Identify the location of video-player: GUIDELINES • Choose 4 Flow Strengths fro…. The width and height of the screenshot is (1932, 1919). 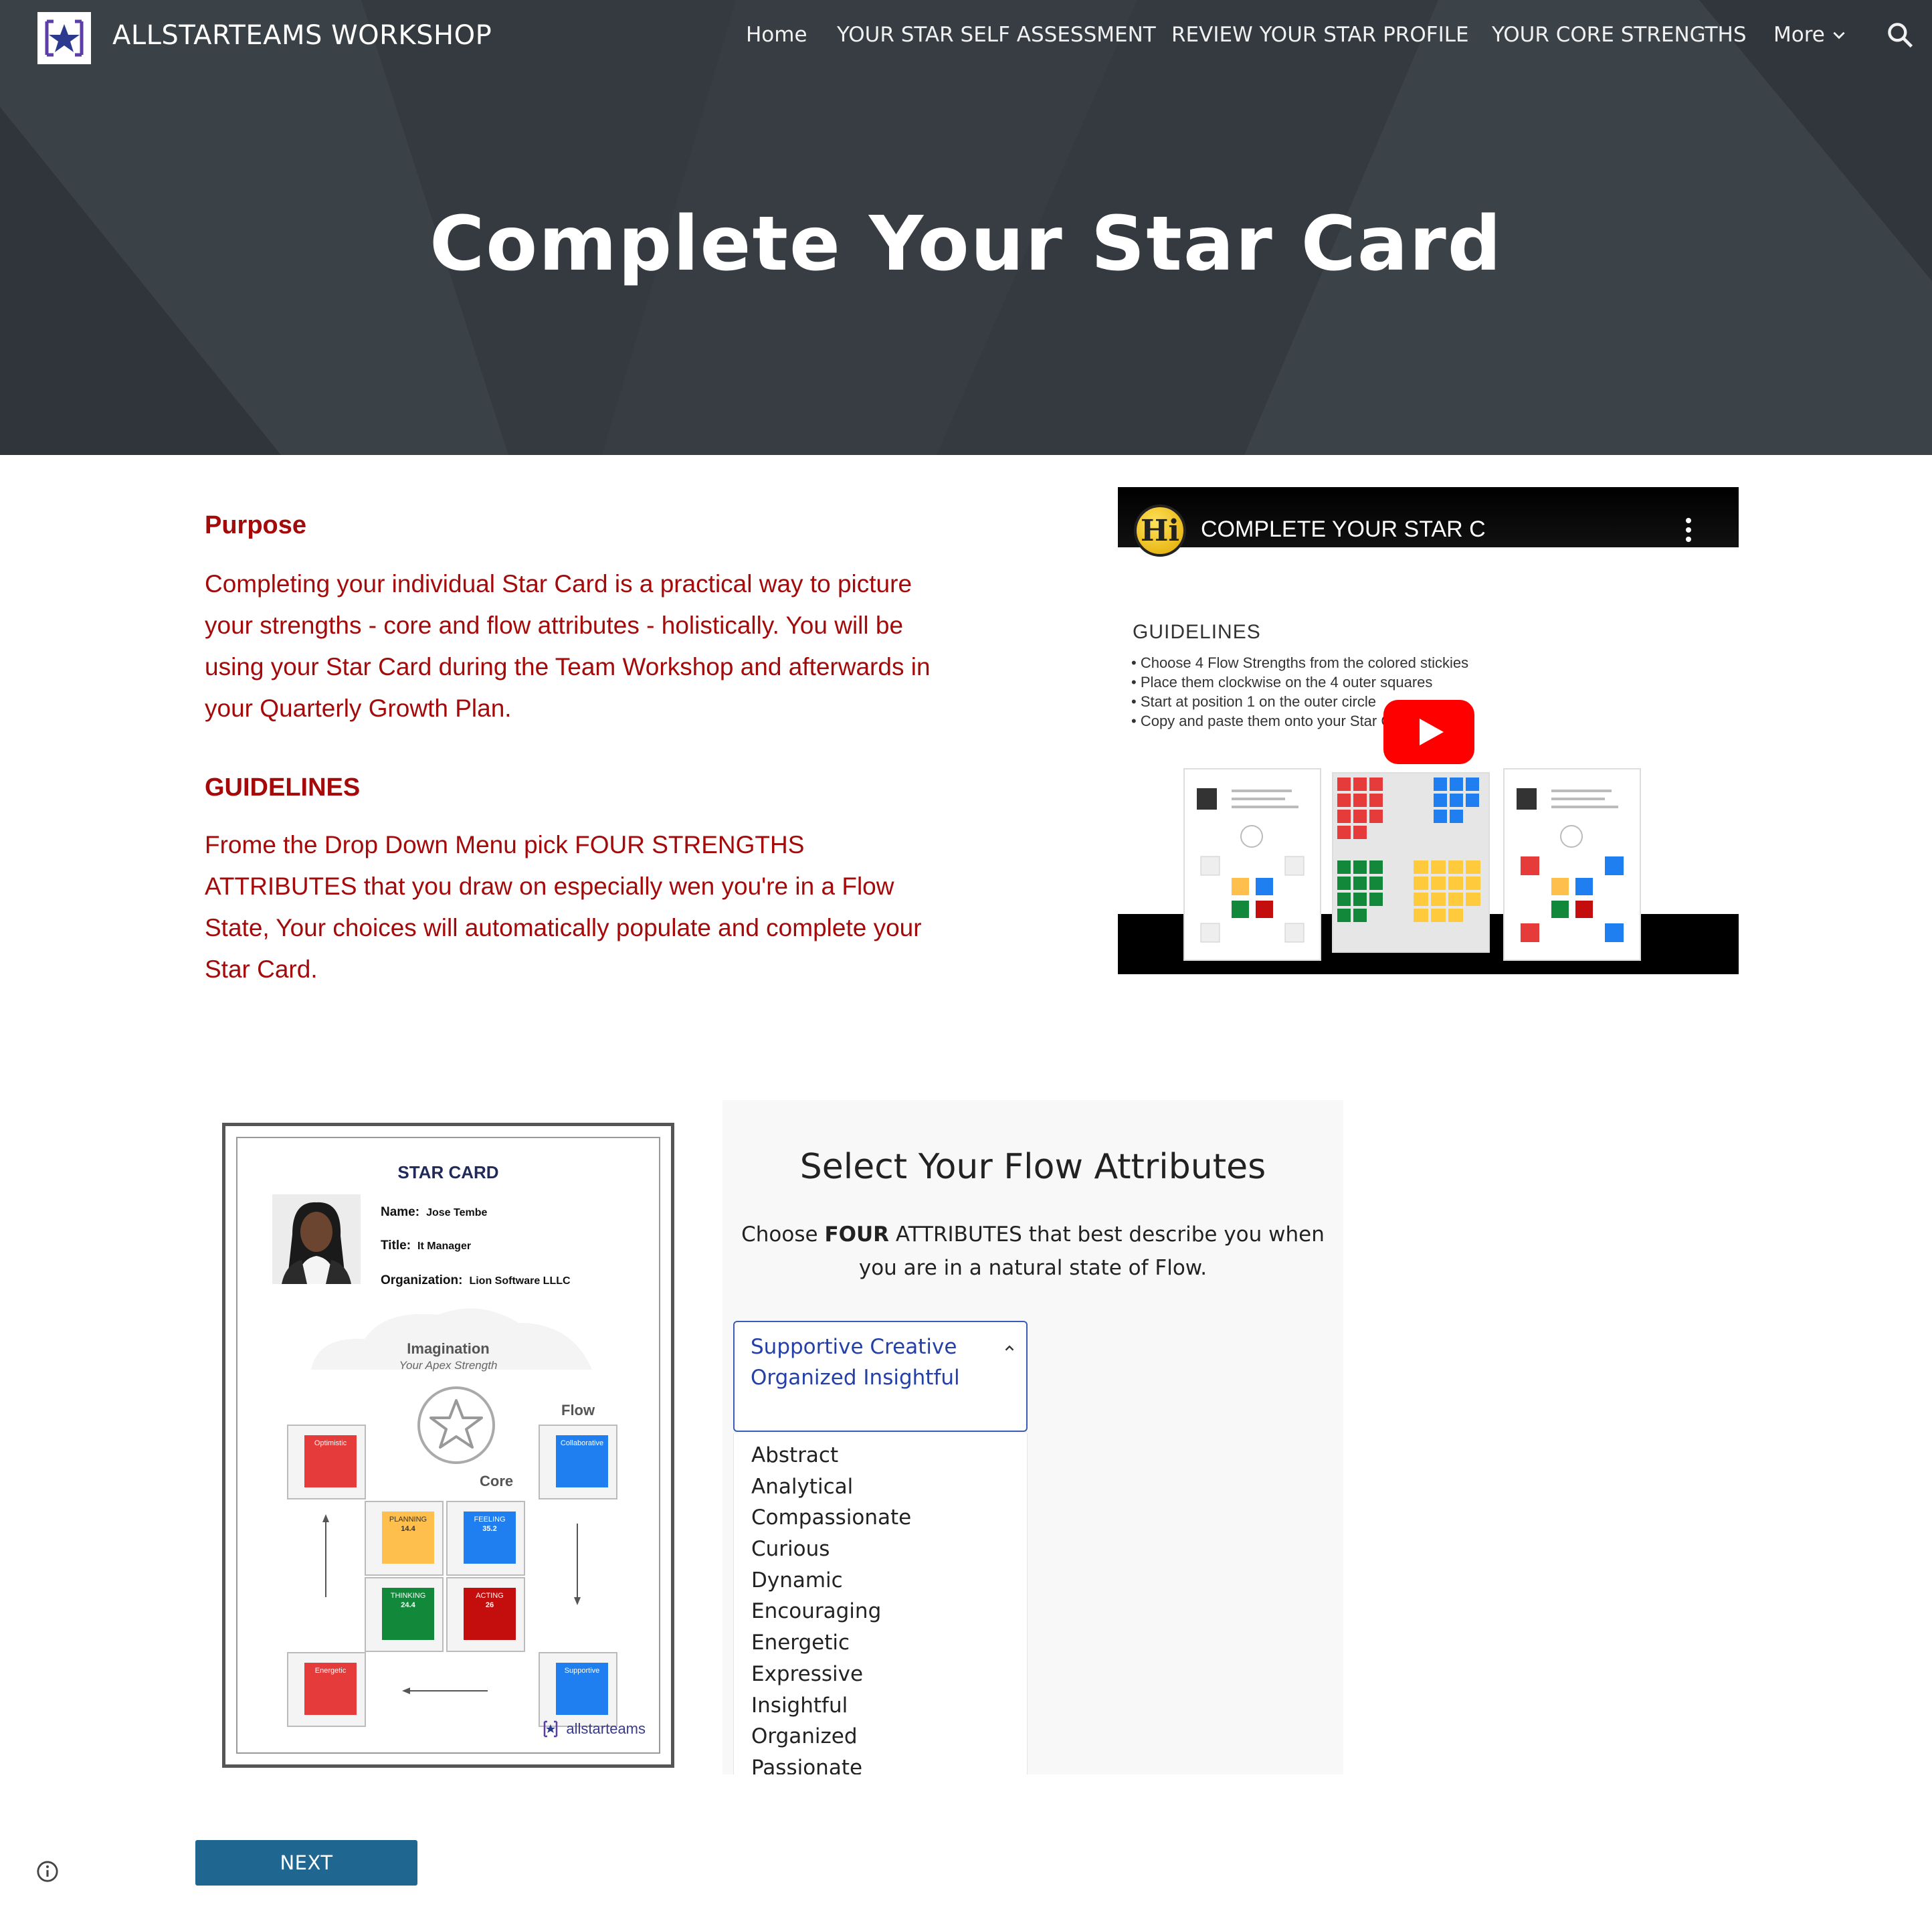
(1429, 730).